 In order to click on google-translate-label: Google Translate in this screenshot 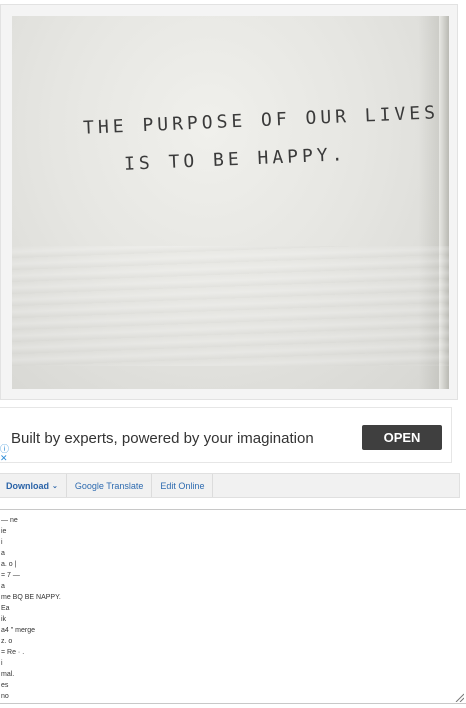, I will do `click(109, 485)`.